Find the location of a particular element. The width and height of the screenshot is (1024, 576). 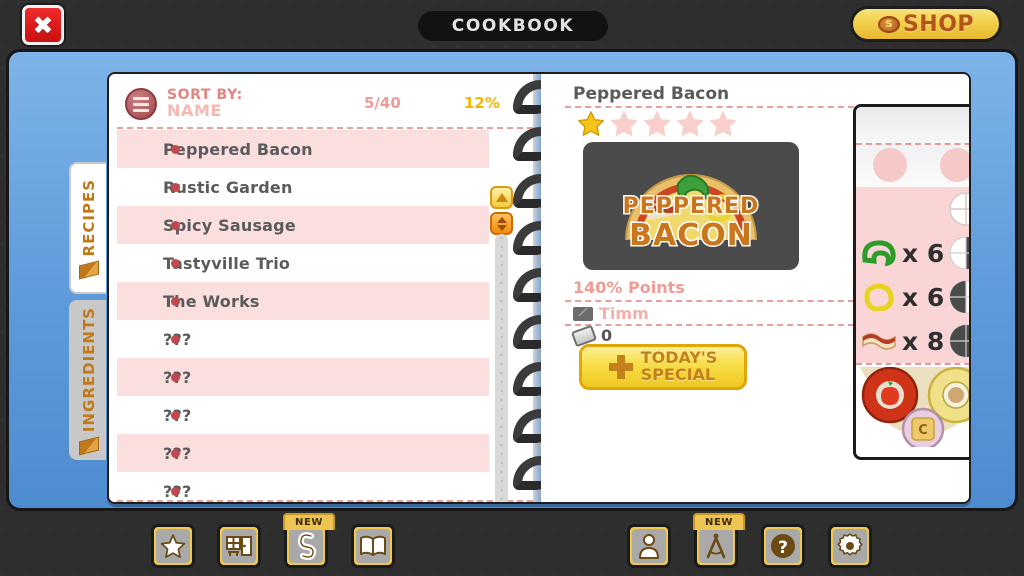

sort-text: SORT BY: NAME is located at coordinates (205, 103).